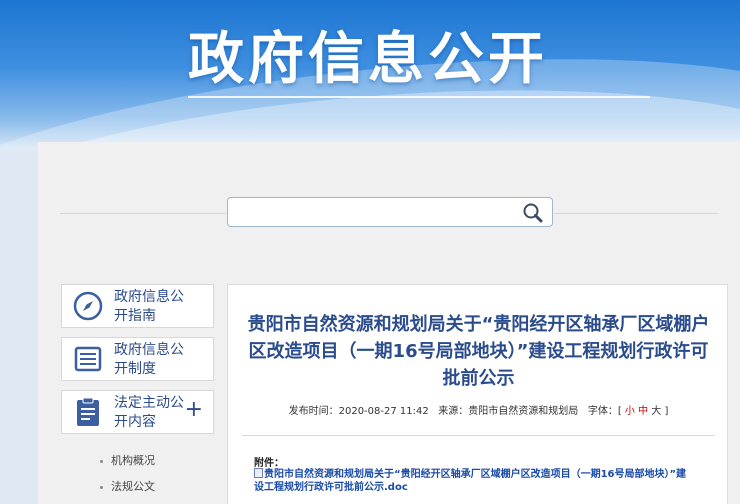 This screenshot has width=740, height=504. What do you see at coordinates (523, 411) in the screenshot?
I see `source-value: 贵阳市自然资源和规划局` at bounding box center [523, 411].